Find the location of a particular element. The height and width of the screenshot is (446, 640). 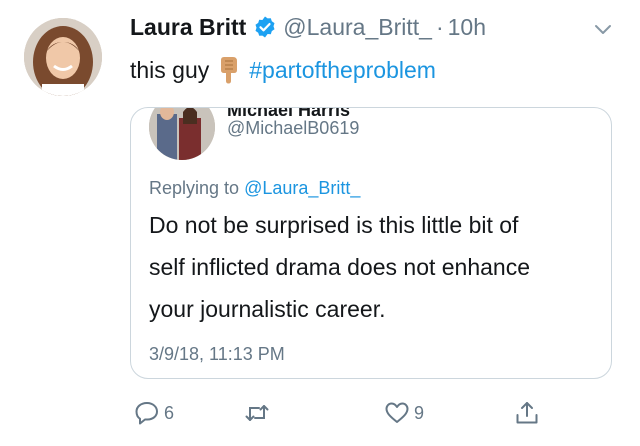

retweet-button is located at coordinates (259, 413).